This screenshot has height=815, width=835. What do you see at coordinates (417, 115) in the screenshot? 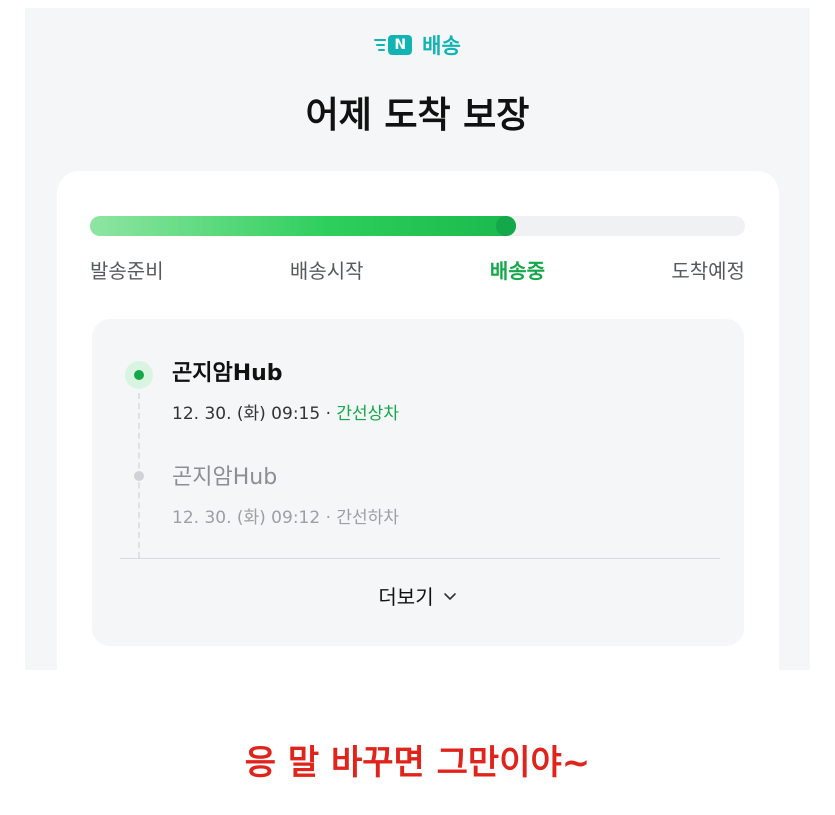
I see `page-title: 어제 도착 보장` at bounding box center [417, 115].